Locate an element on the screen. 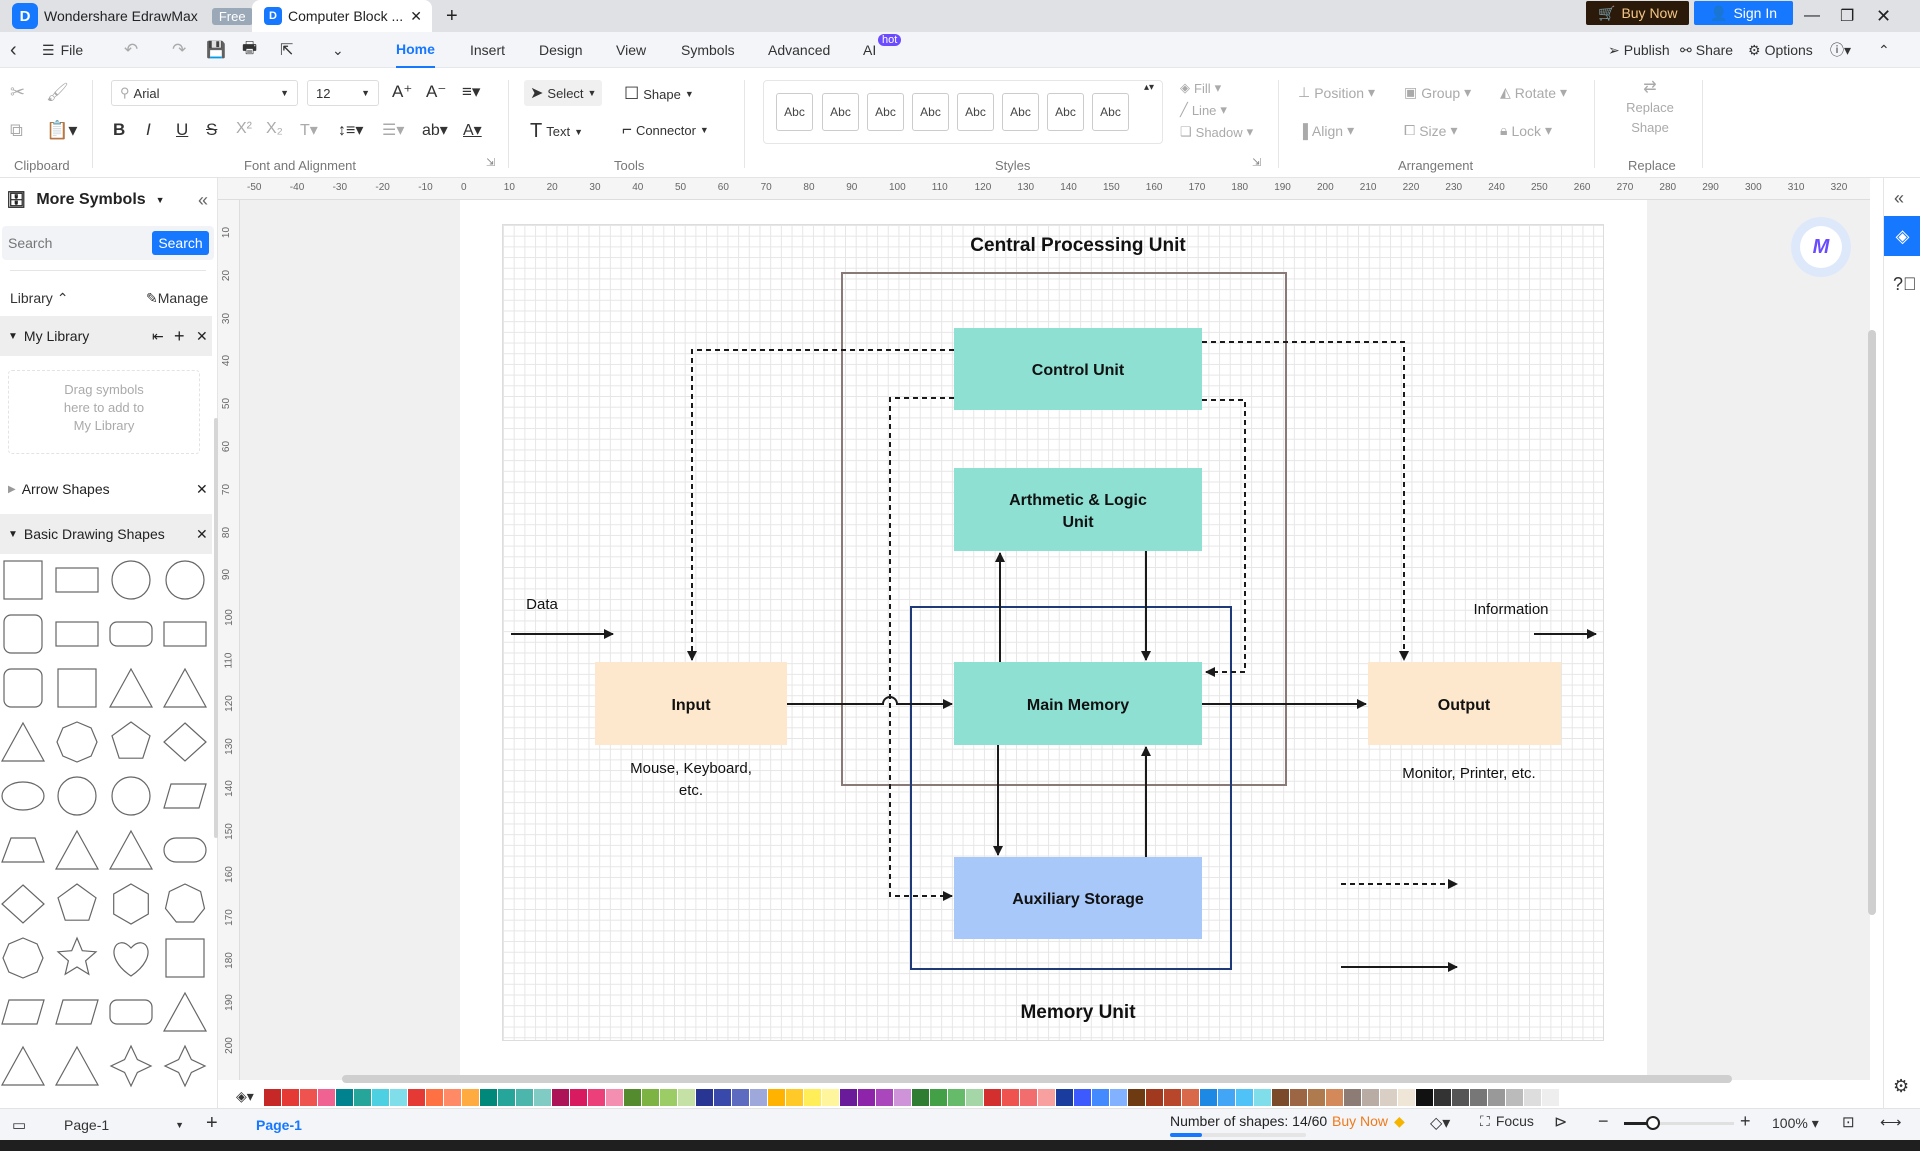  fit-page-icon: ⊡ is located at coordinates (1848, 1122).